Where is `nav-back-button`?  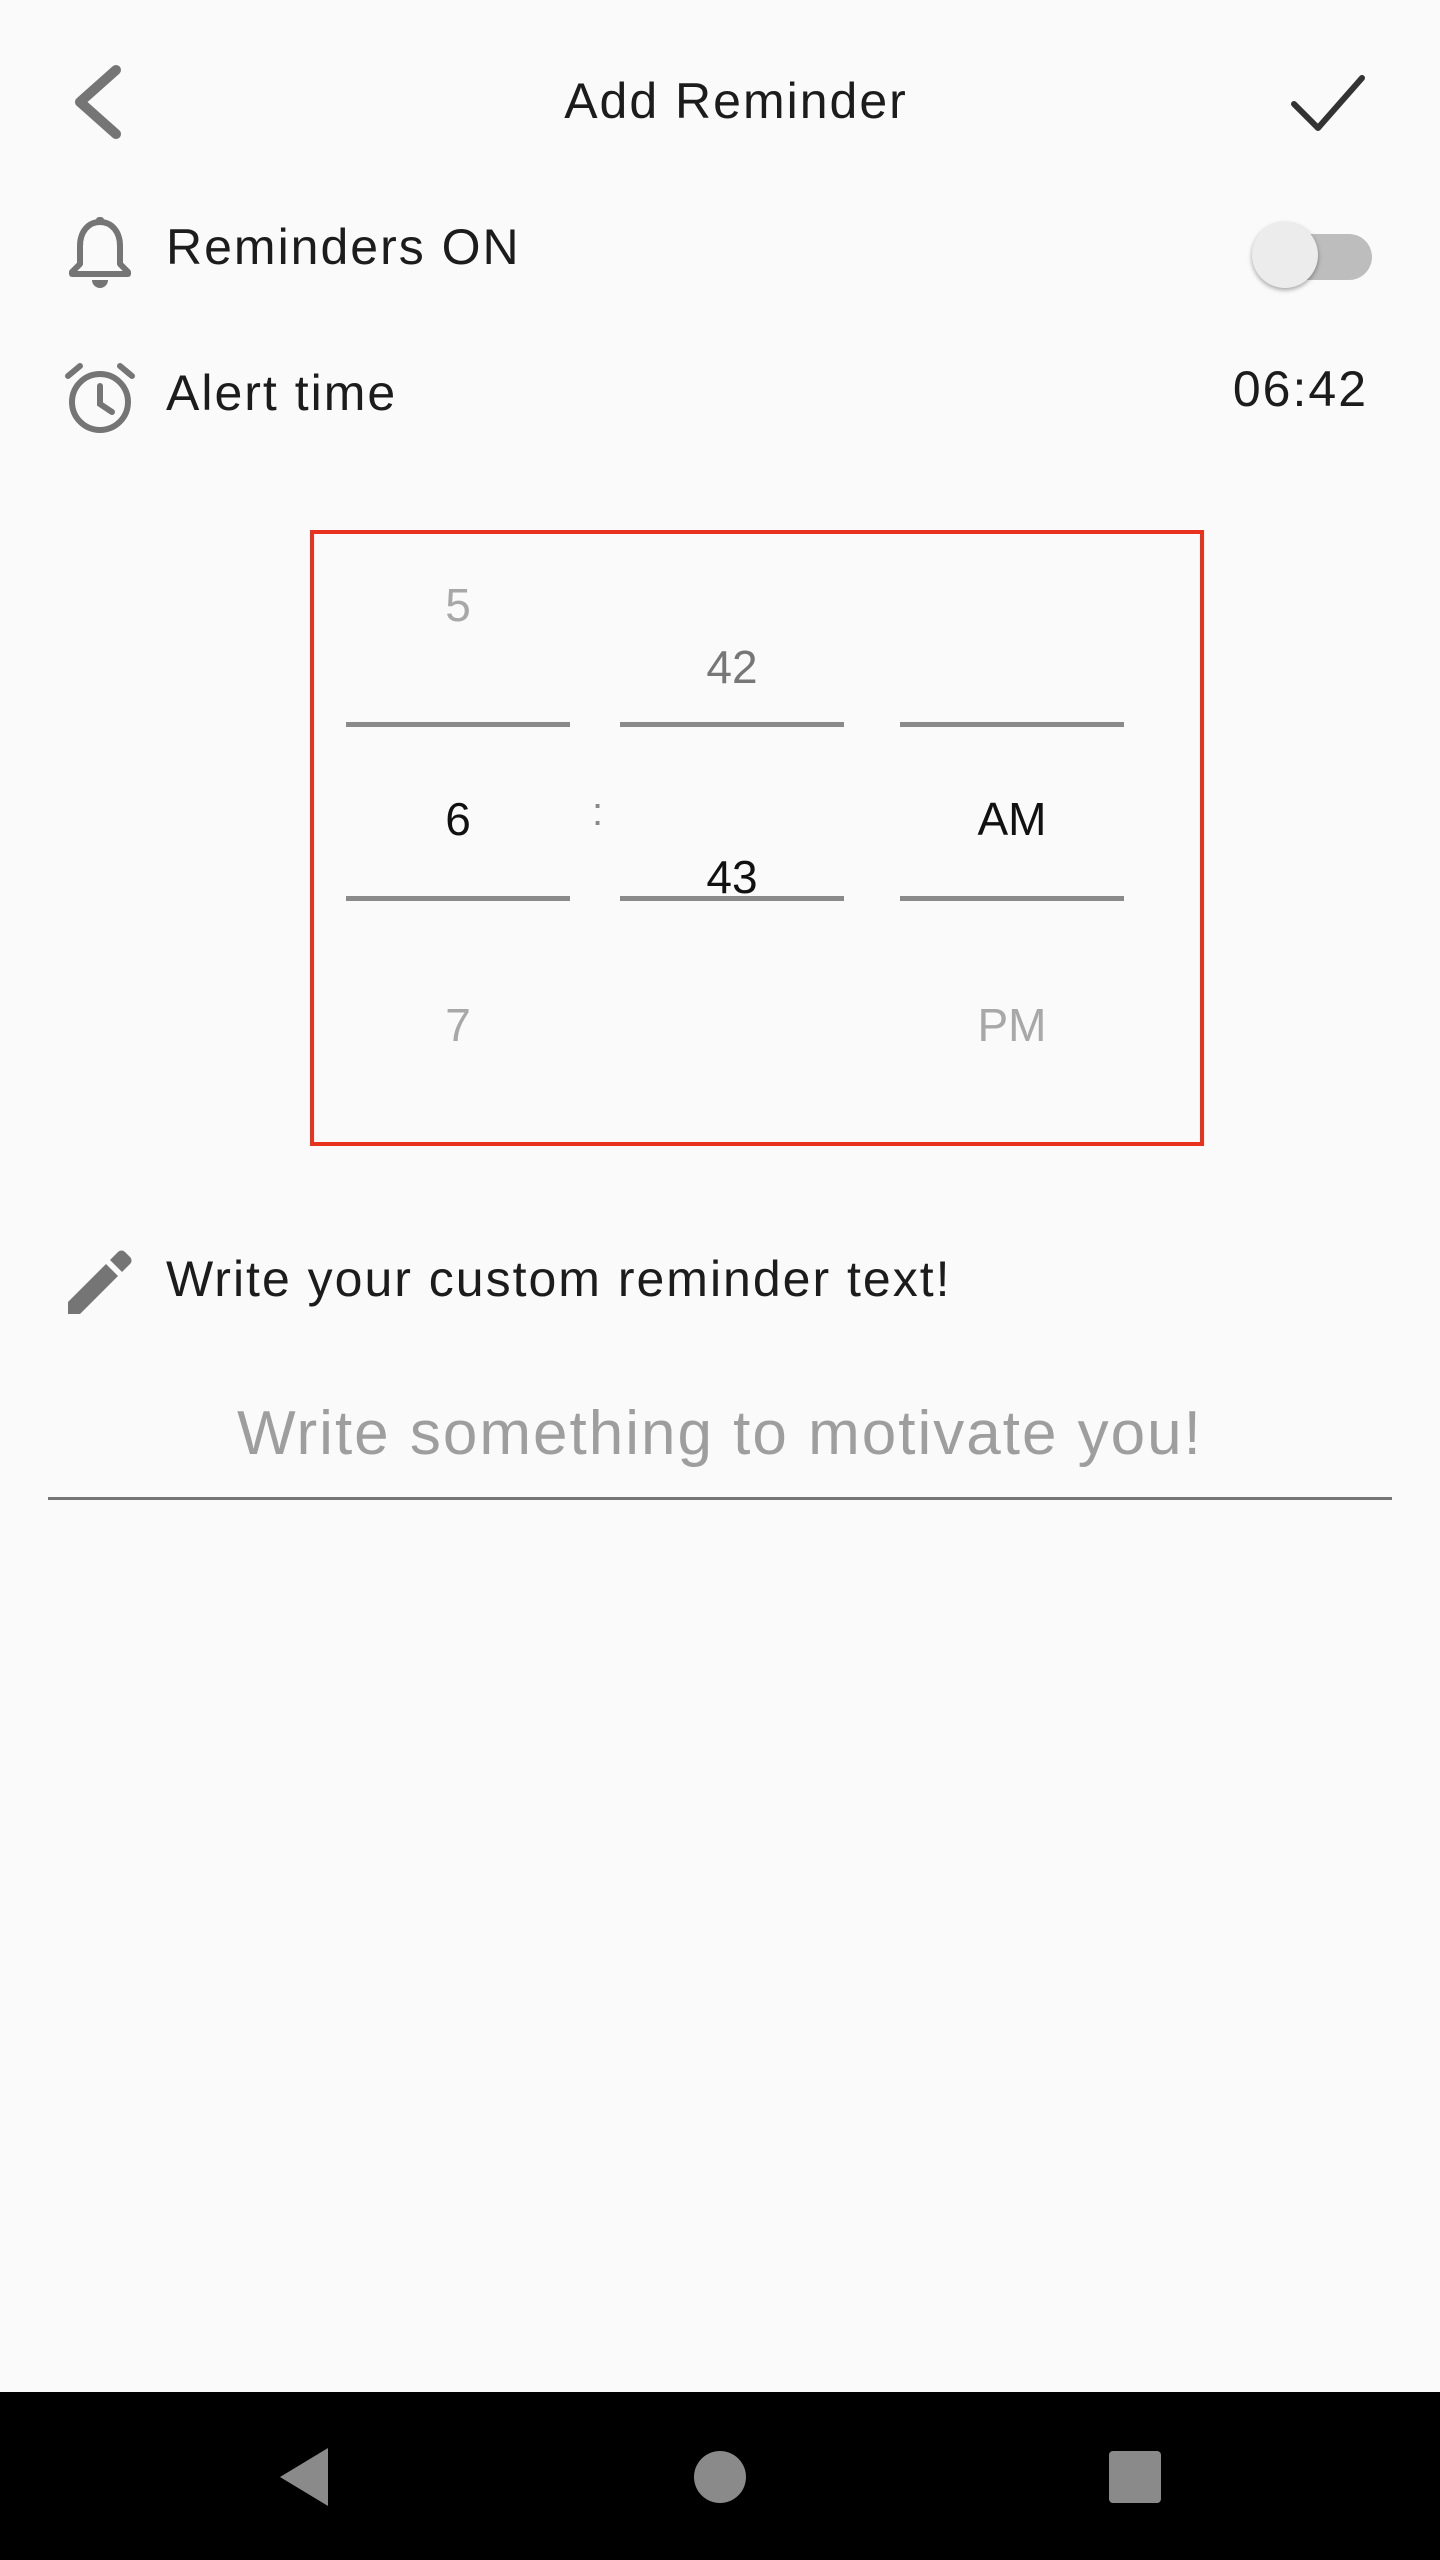 nav-back-button is located at coordinates (311, 2477).